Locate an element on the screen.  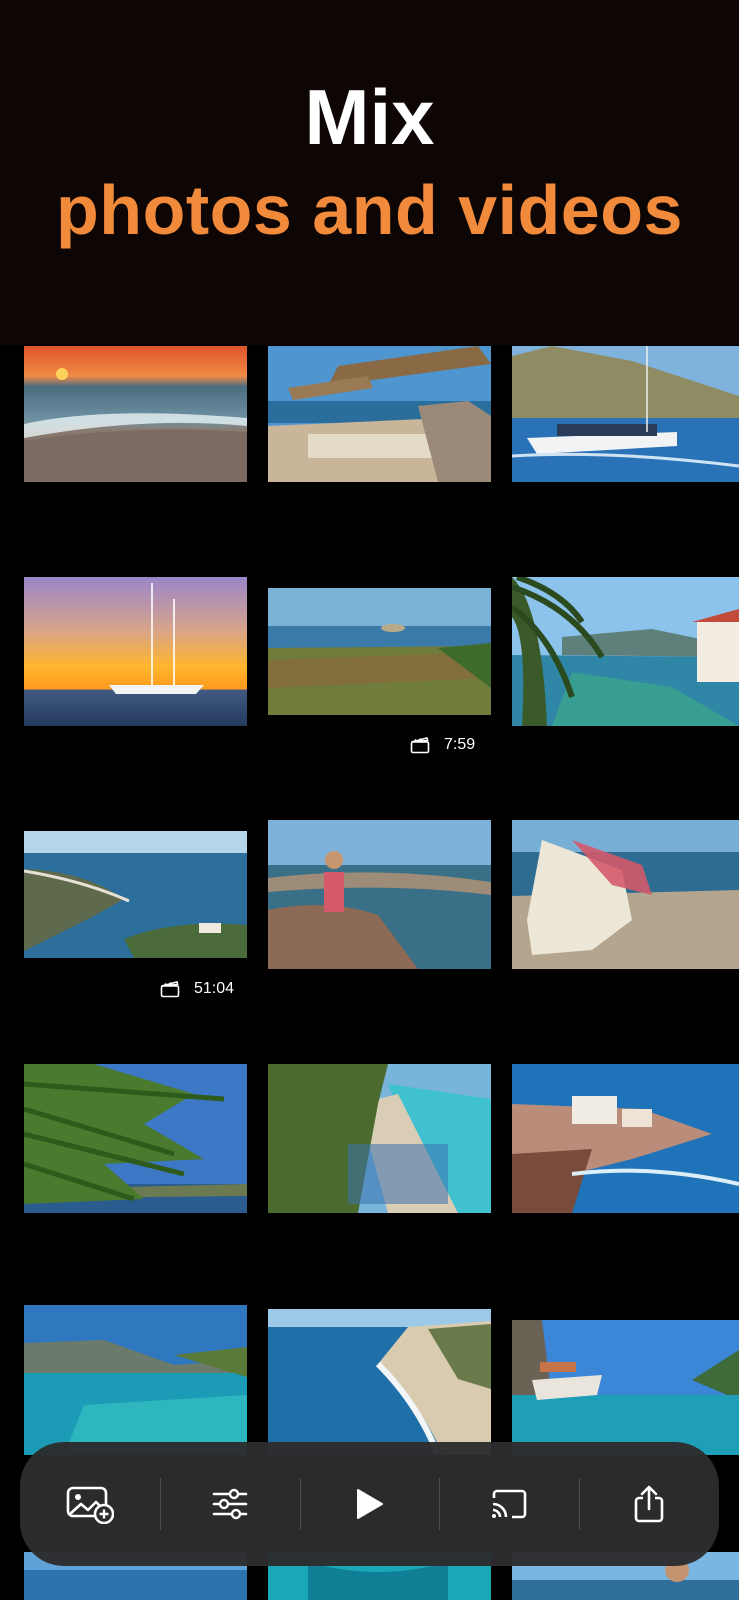
play-button is located at coordinates (369, 1504).